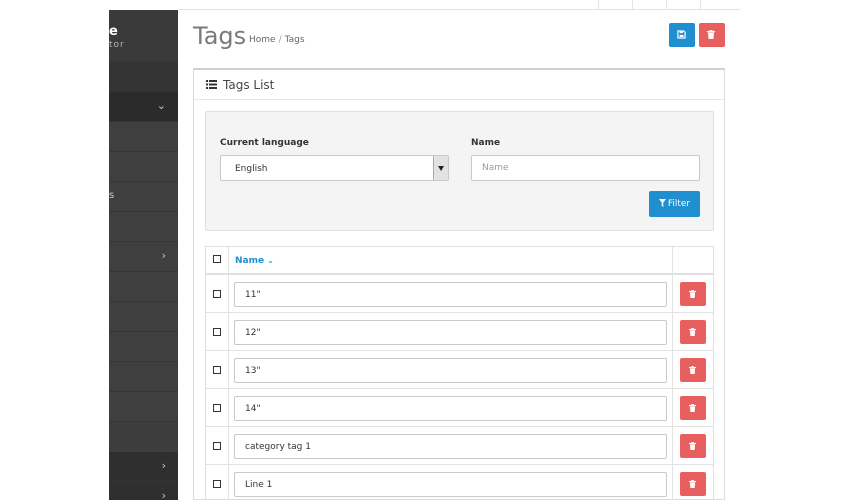 Image resolution: width=850 pixels, height=500 pixels. What do you see at coordinates (250, 261) in the screenshot?
I see `name-column-label: Name` at bounding box center [250, 261].